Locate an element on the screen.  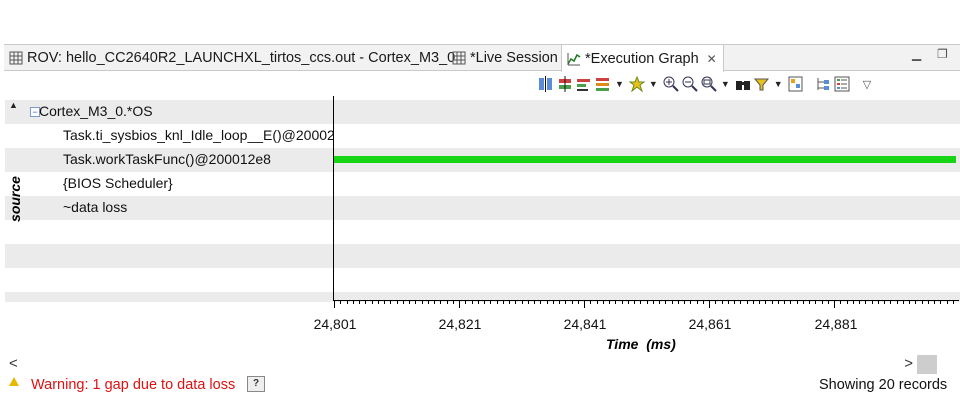
execution-bar is located at coordinates (645, 159).